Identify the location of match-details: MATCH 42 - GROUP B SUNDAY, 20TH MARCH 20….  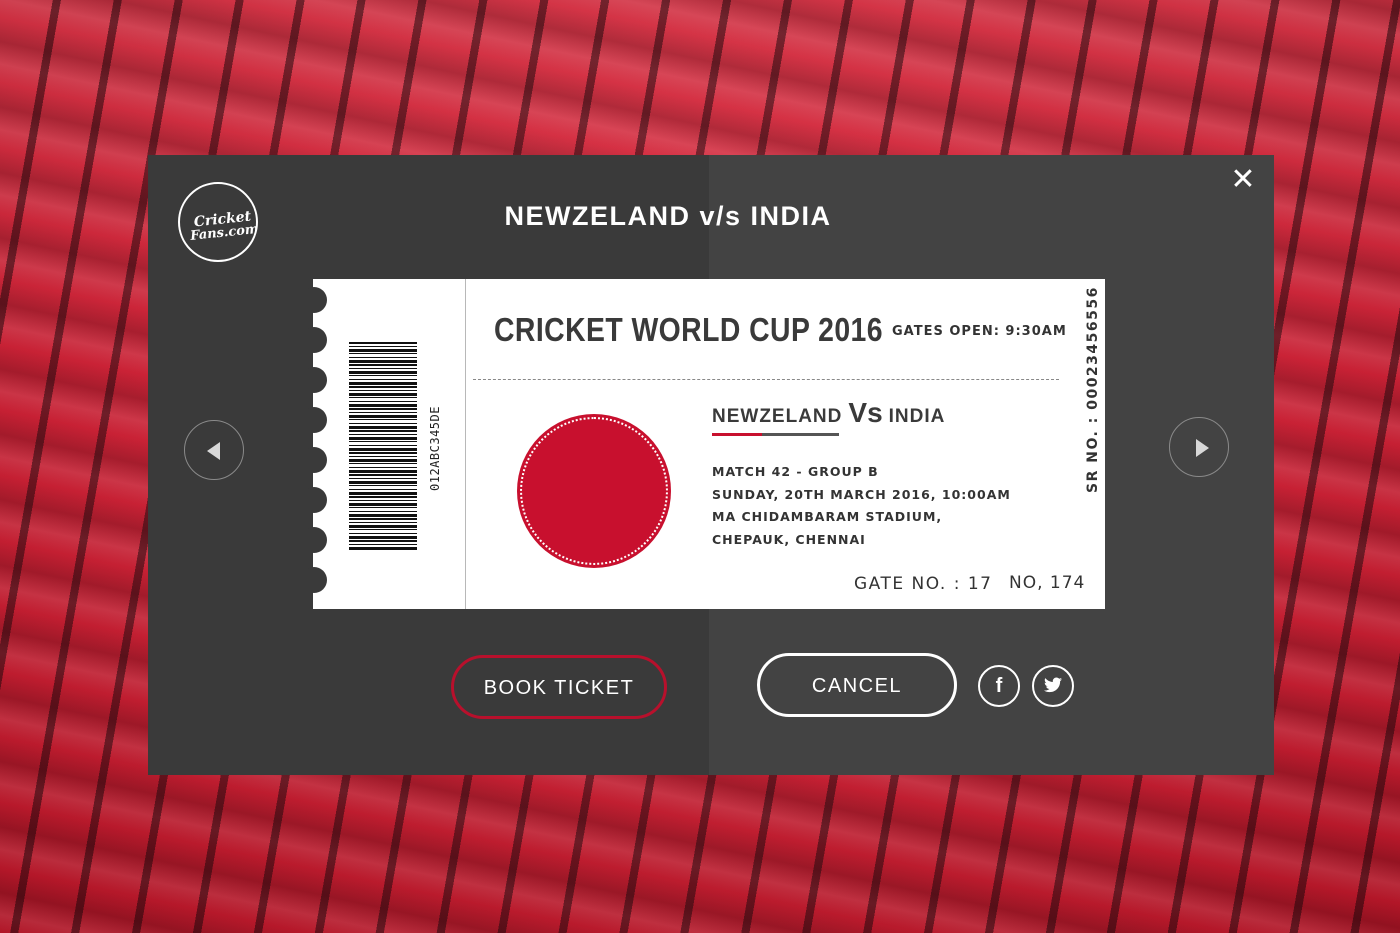
(861, 506).